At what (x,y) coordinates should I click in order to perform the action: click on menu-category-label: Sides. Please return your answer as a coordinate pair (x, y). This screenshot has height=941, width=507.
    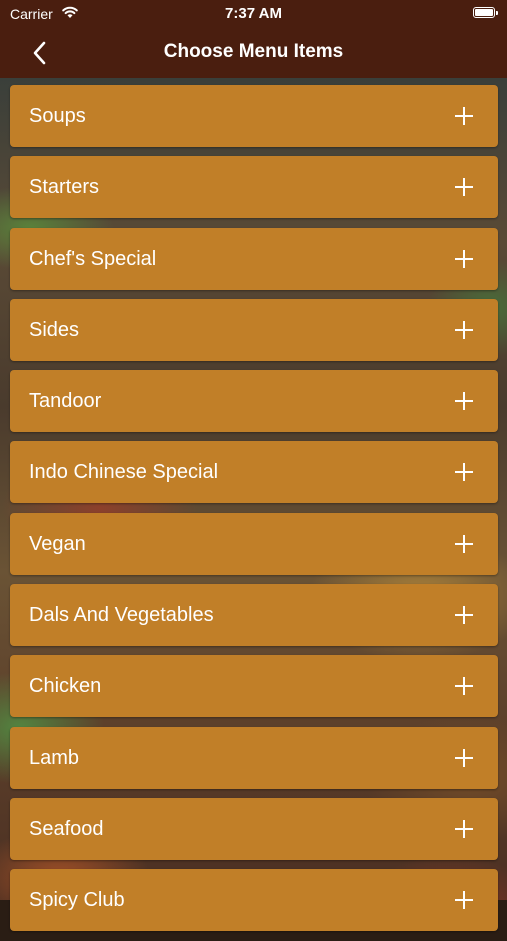
    Looking at the image, I should click on (54, 329).